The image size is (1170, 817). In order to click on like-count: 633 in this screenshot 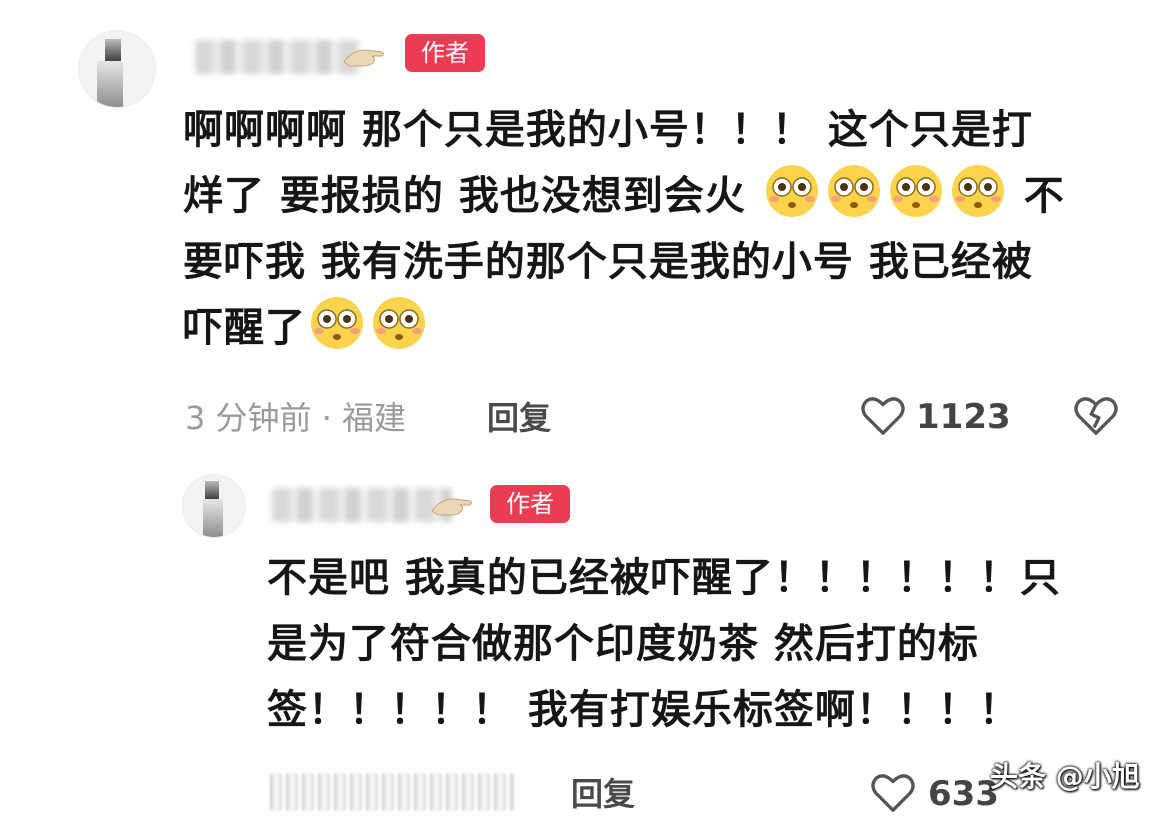, I will do `click(963, 794)`.